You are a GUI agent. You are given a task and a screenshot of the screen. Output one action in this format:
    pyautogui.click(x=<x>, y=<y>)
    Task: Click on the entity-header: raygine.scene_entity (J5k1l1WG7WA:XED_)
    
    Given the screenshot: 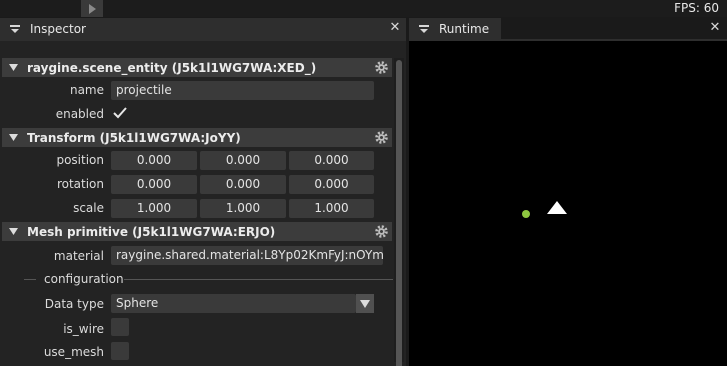 What is the action you would take?
    pyautogui.click(x=197, y=67)
    